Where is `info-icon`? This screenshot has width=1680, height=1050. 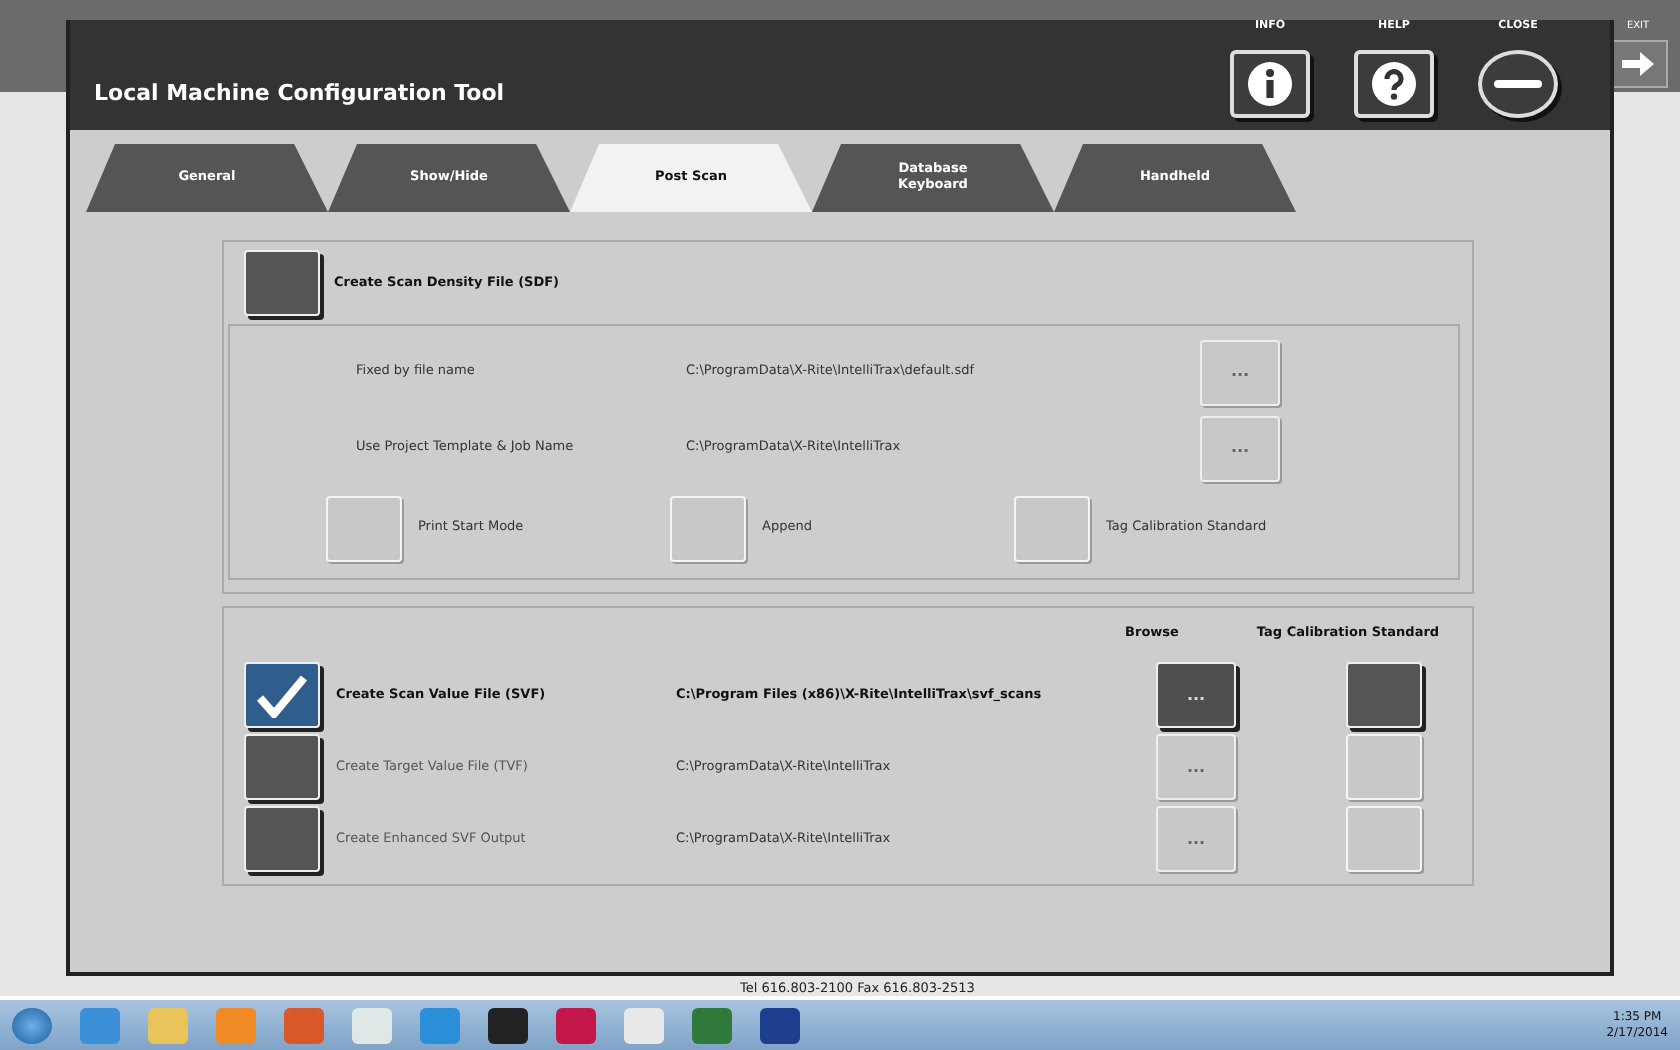
info-icon is located at coordinates (1270, 84).